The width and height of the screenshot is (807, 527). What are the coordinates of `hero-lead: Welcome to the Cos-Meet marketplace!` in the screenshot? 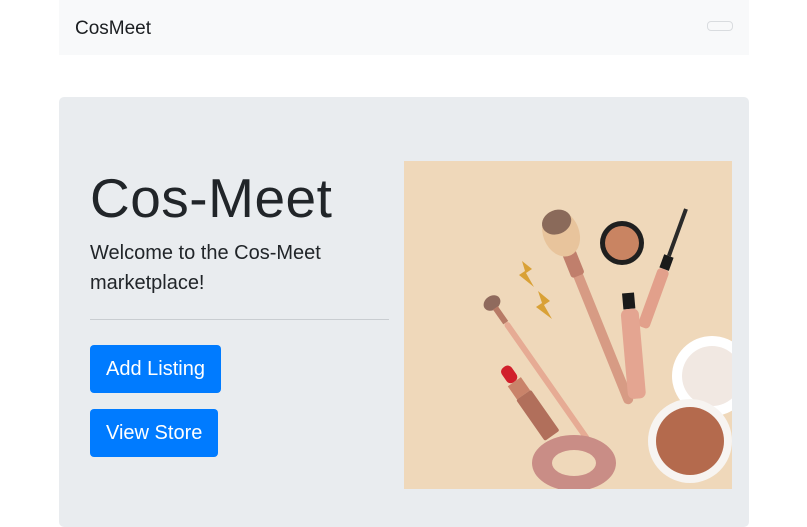 It's located at (205, 268).